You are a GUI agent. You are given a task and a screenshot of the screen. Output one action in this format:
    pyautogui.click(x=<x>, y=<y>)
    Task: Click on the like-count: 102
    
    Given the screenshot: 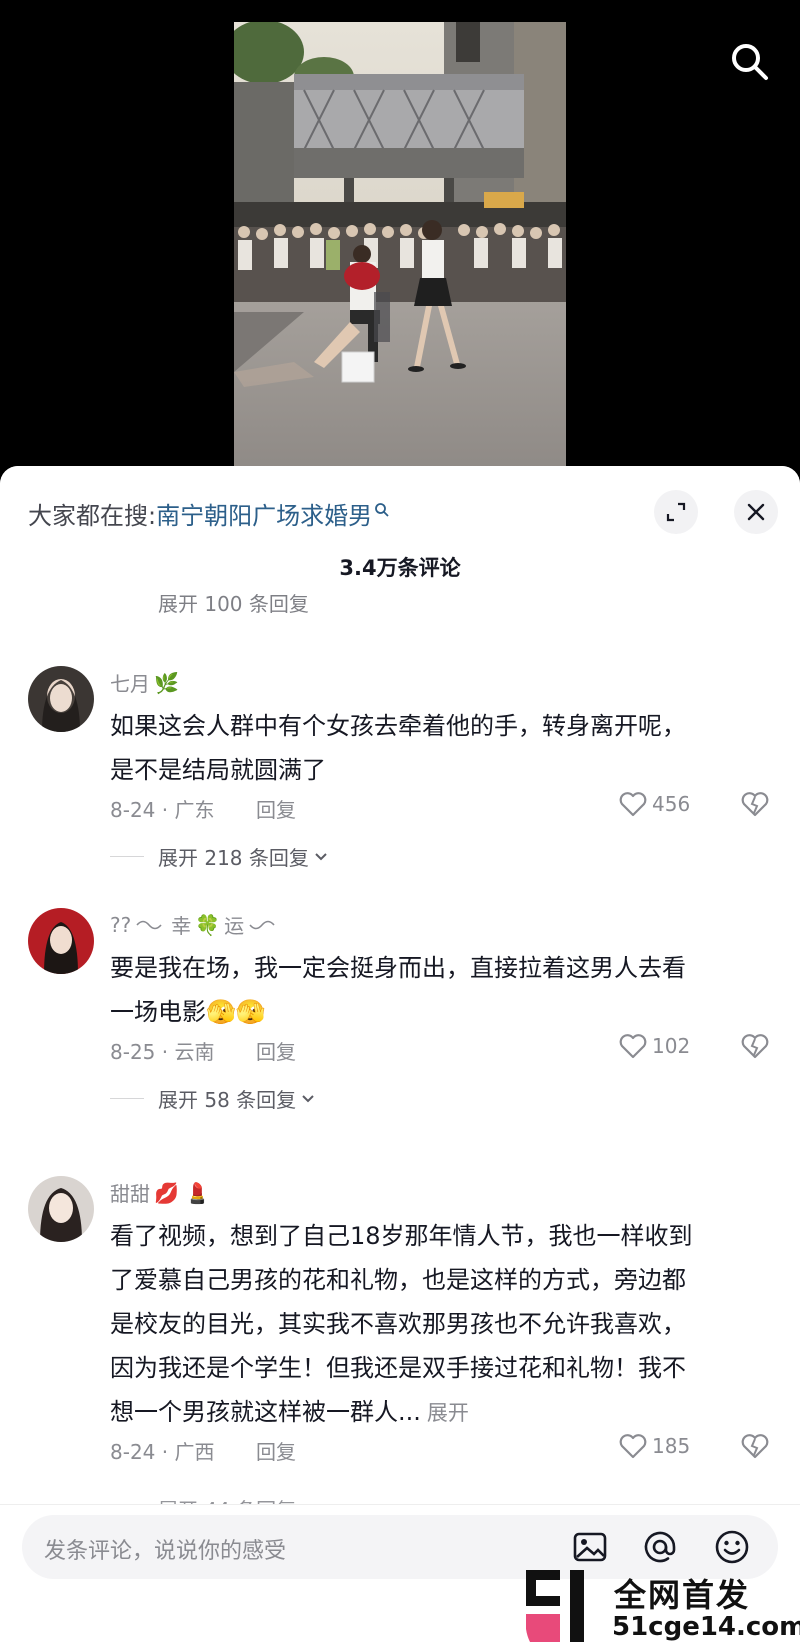 What is the action you would take?
    pyautogui.click(x=671, y=1046)
    